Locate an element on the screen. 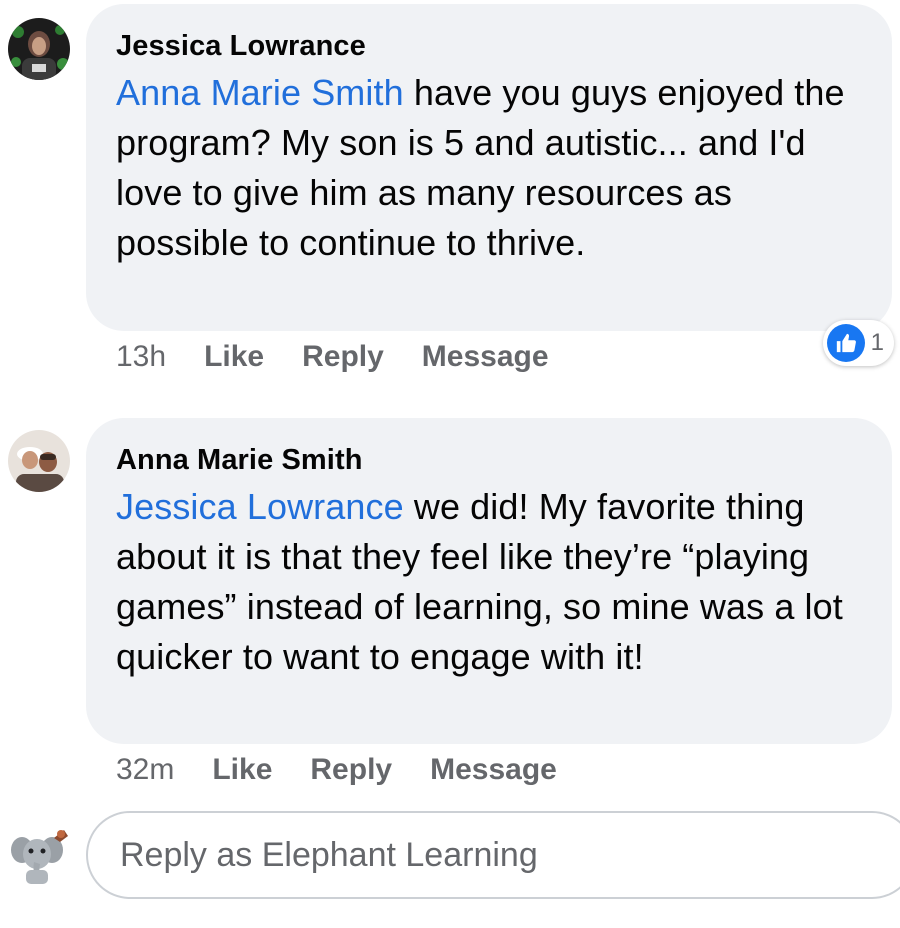  reply-composer is located at coordinates (493, 855).